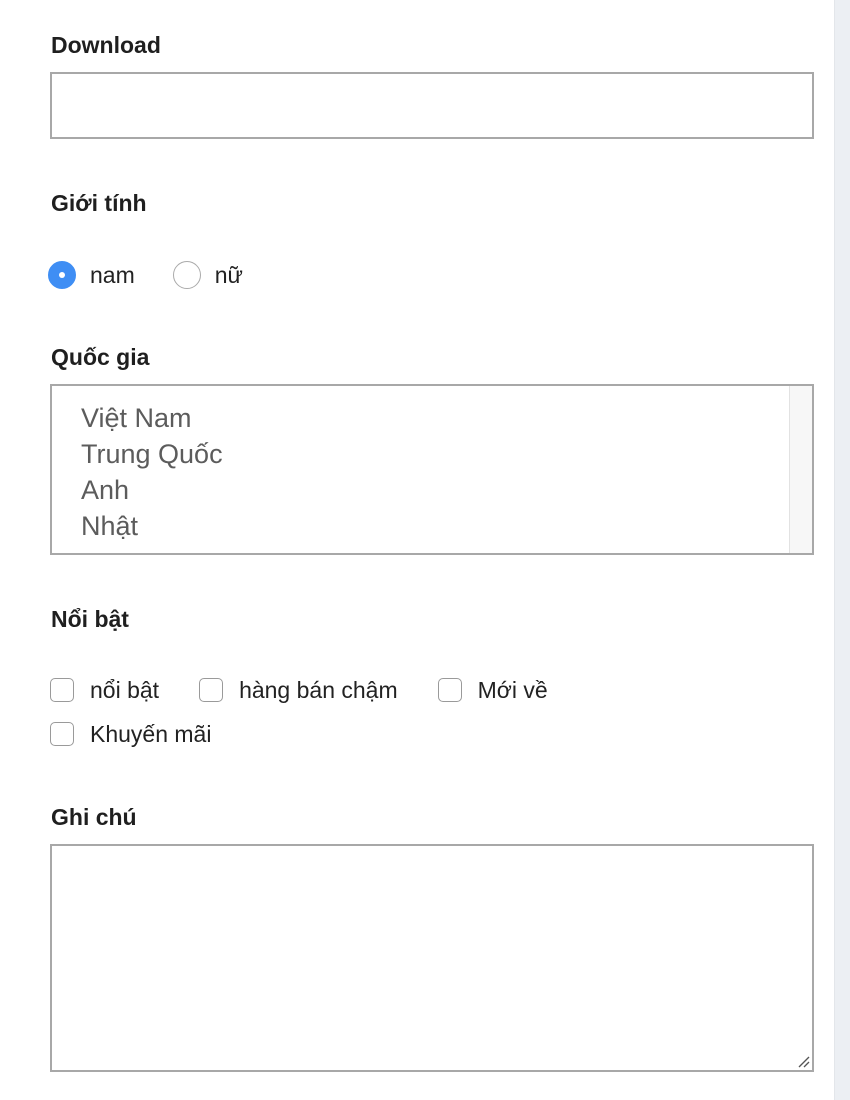  I want to click on country-label: Quốc gia, so click(100, 357).